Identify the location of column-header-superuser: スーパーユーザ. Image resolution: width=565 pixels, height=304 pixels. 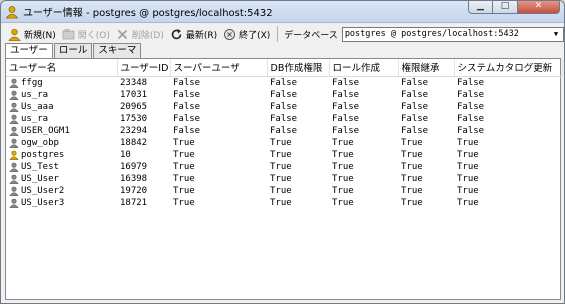
(219, 68).